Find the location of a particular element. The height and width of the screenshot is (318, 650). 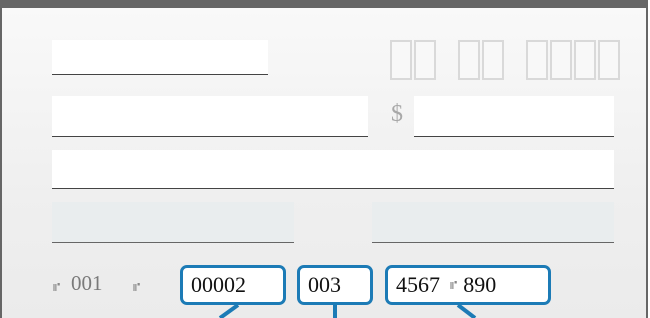

callout-pointers is located at coordinates (347, 310).